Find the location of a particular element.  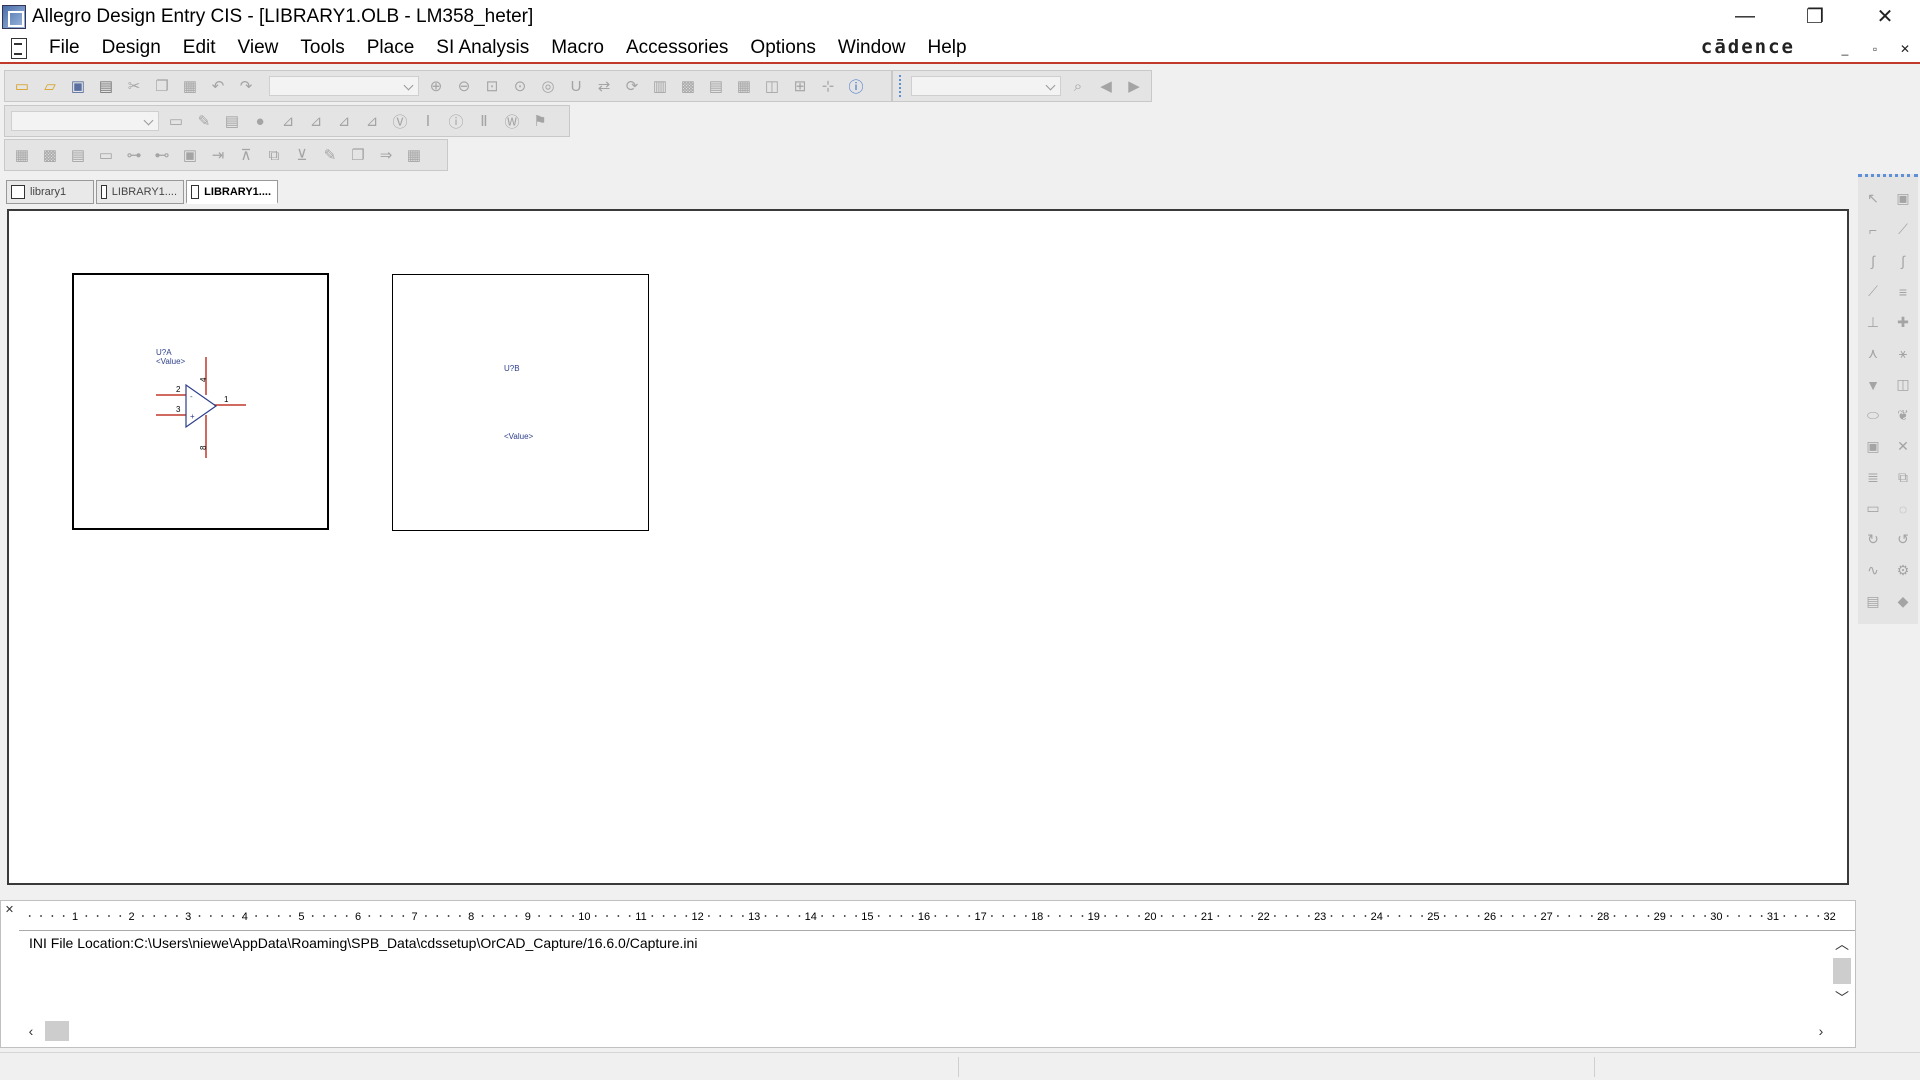

copy-icon: ❐ is located at coordinates (162, 86).